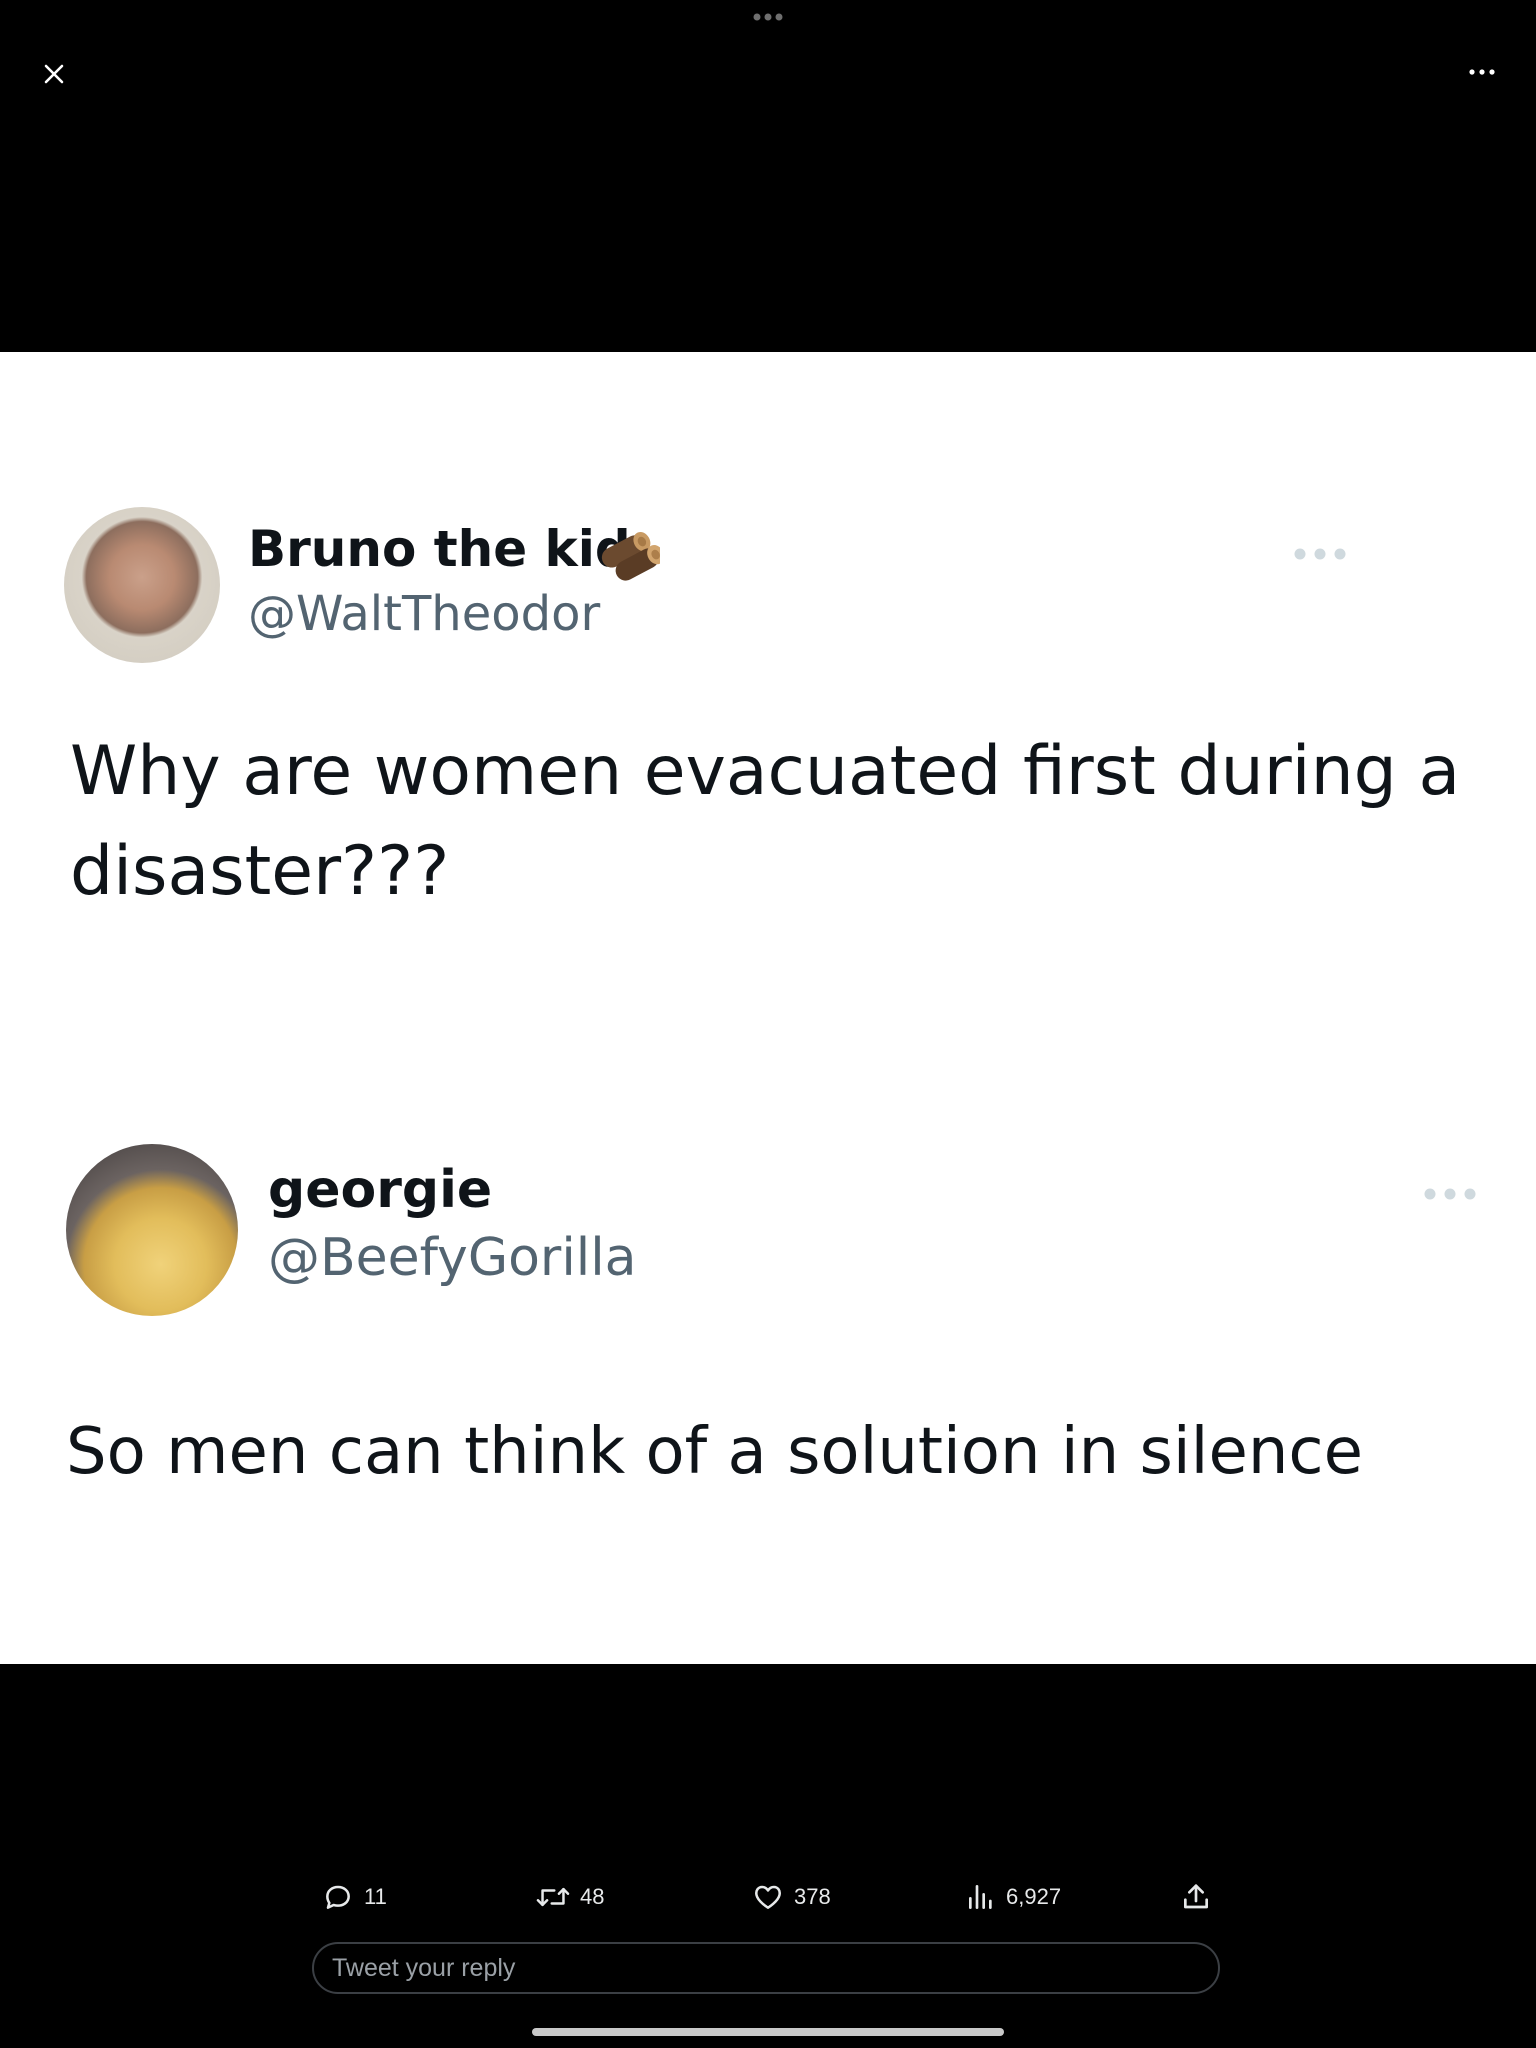  Describe the element at coordinates (765, 771) in the screenshot. I see `tweet-text-line: Why are women evacuated first during a` at that location.